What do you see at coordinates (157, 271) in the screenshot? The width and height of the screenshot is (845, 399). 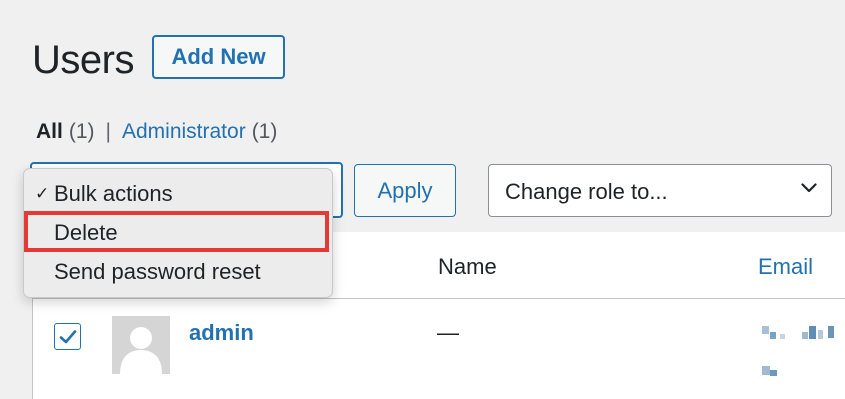 I see `option-label: Send password reset` at bounding box center [157, 271].